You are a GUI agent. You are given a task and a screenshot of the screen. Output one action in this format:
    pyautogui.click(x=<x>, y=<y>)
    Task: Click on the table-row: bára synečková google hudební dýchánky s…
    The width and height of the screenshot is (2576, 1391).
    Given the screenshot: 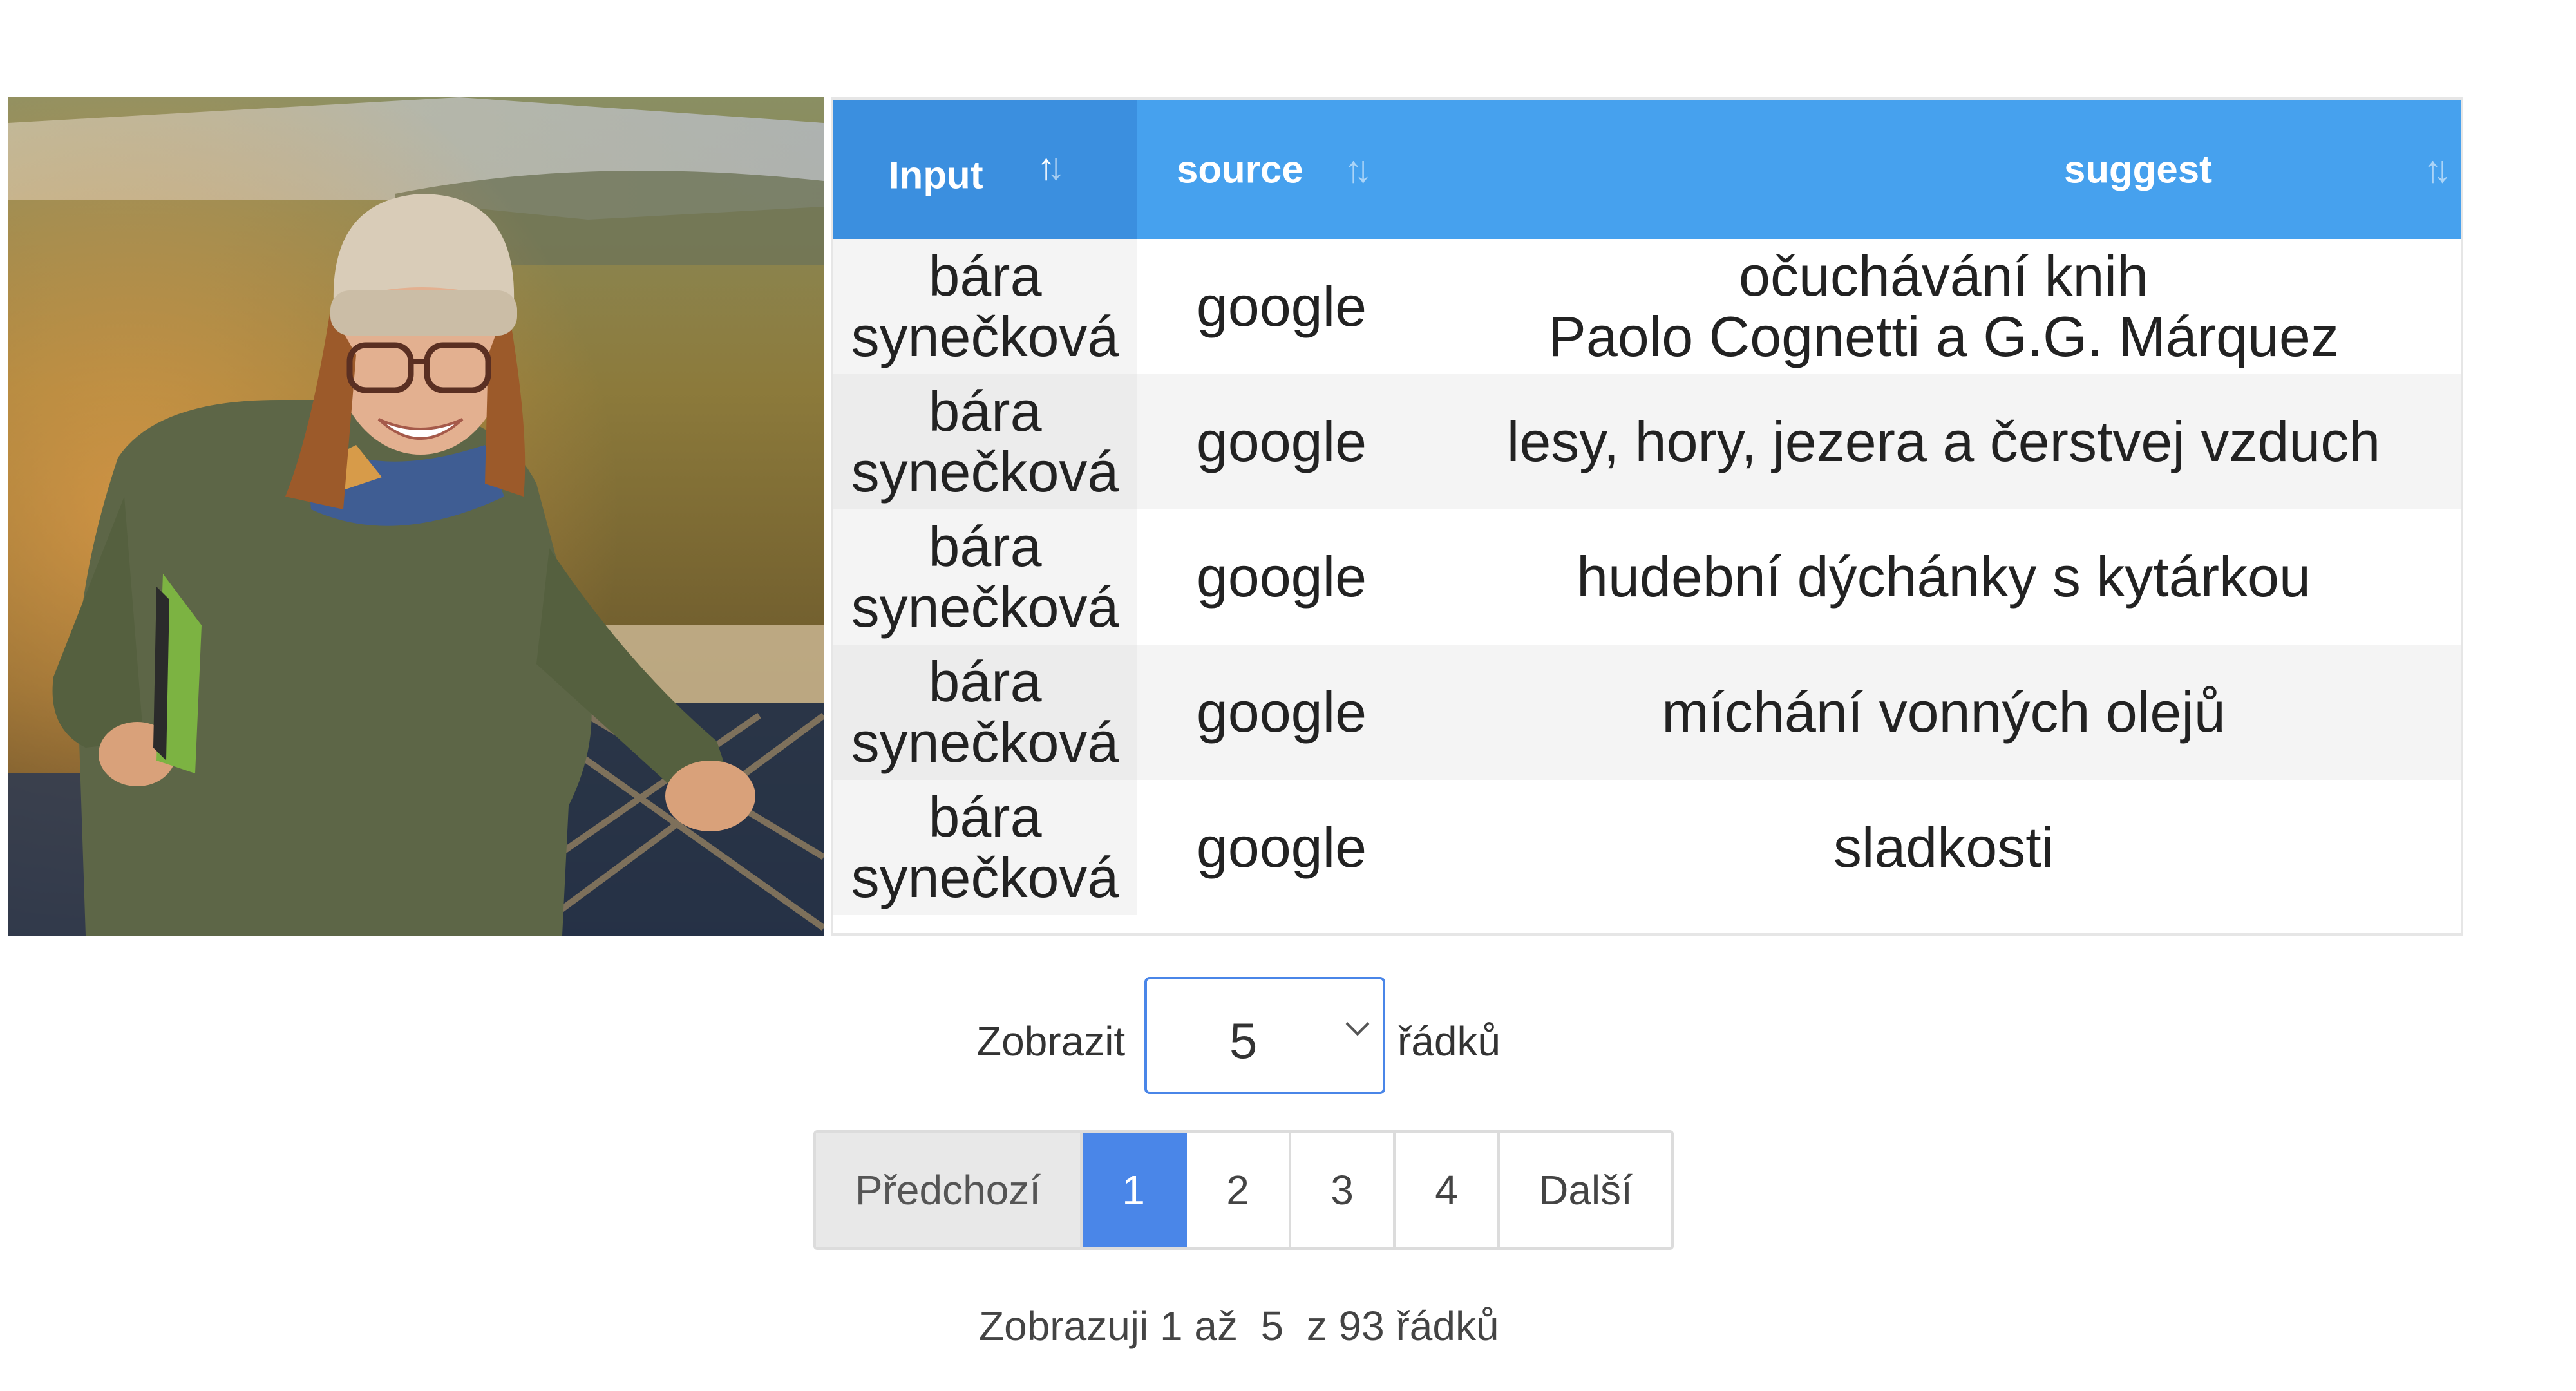 What is the action you would take?
    pyautogui.click(x=1647, y=577)
    